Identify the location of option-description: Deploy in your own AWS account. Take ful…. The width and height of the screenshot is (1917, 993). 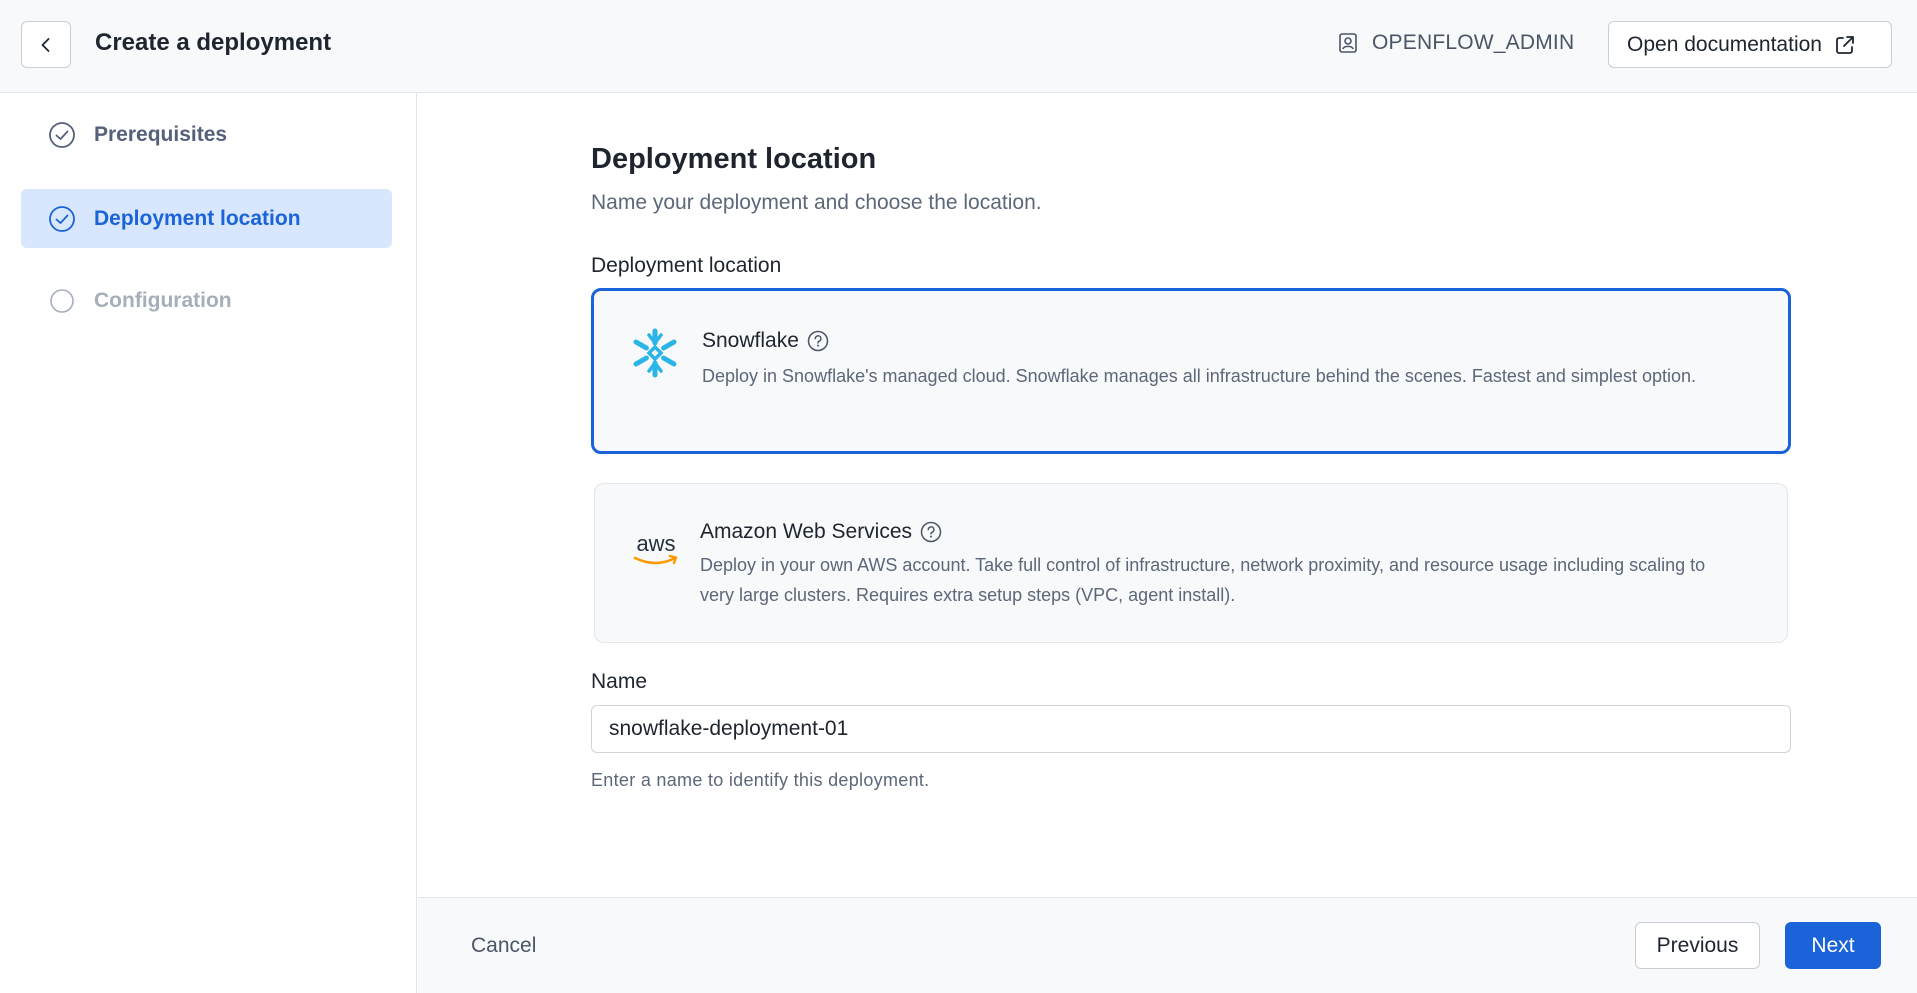
(1203, 580).